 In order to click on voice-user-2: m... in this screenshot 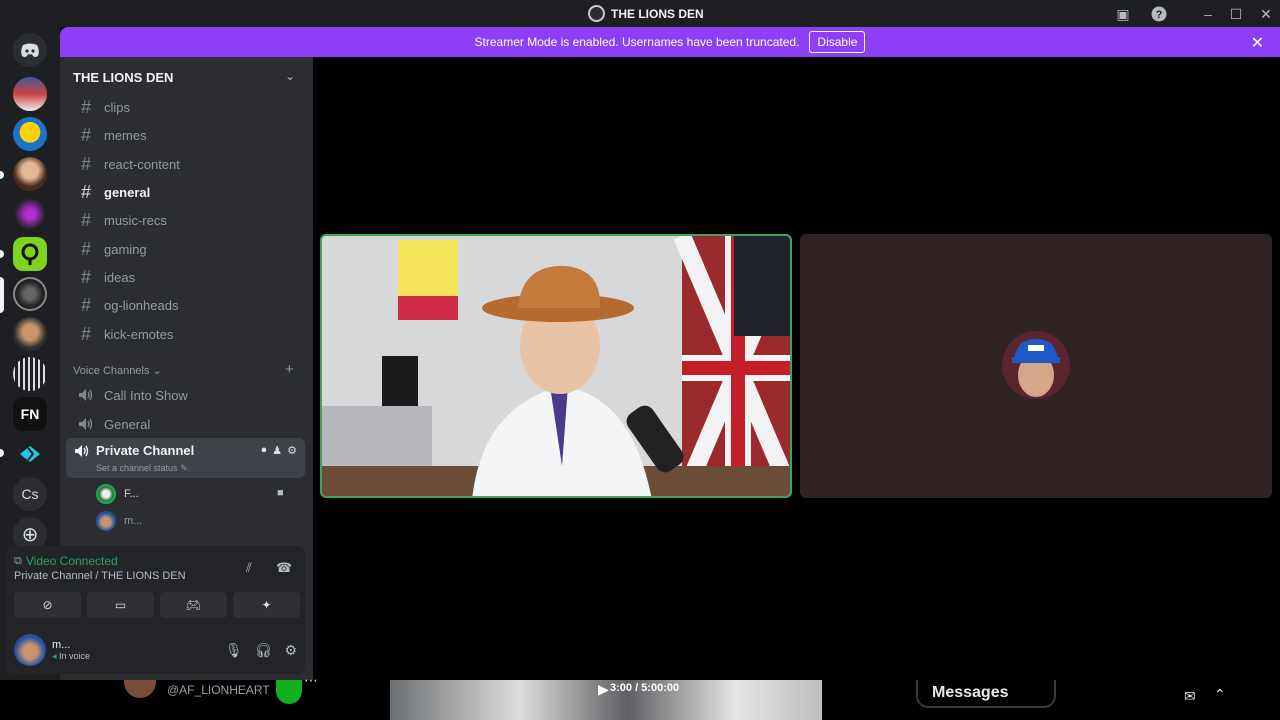, I will do `click(119, 521)`.